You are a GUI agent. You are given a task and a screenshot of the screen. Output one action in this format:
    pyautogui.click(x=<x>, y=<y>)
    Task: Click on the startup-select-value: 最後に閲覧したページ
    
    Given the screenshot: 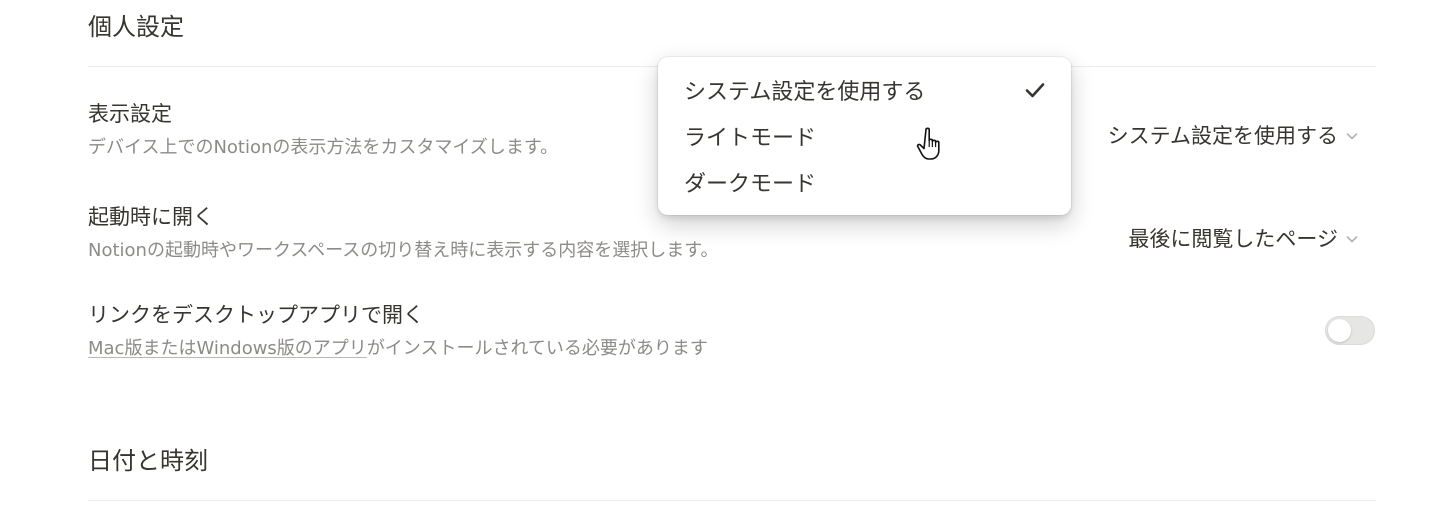 What is the action you would take?
    pyautogui.click(x=1233, y=239)
    